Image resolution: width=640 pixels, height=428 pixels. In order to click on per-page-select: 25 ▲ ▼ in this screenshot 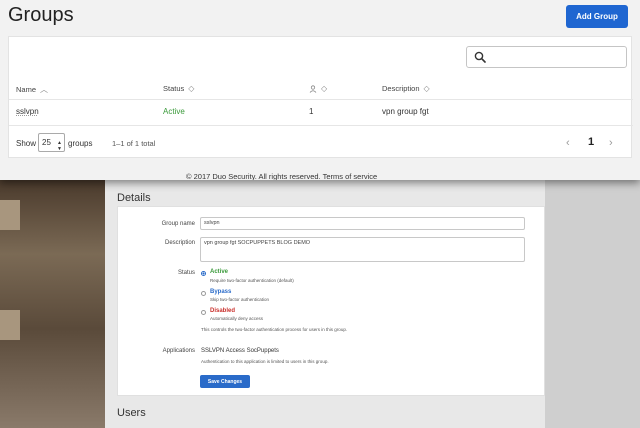, I will do `click(51, 142)`.